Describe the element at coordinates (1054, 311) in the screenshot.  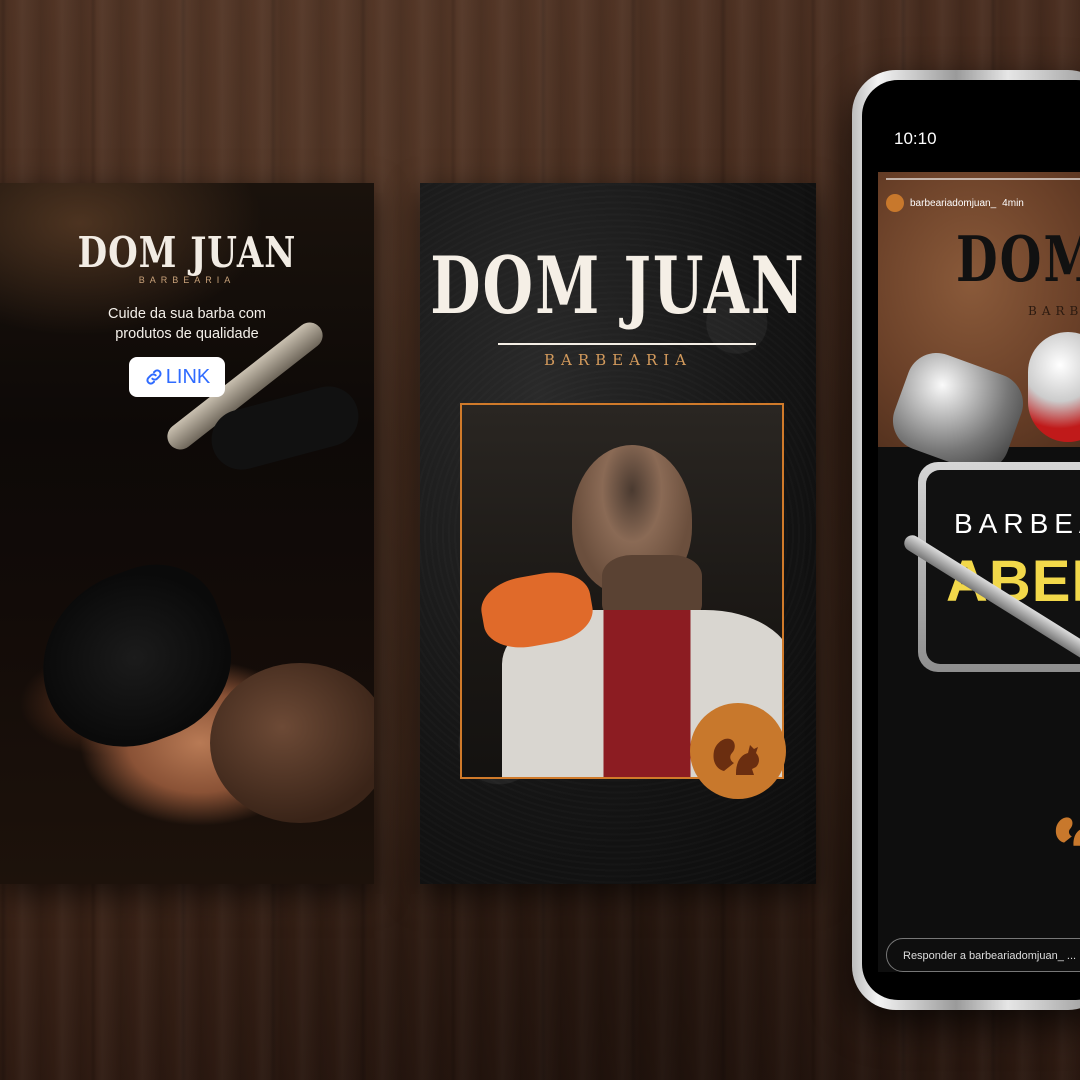
I see `story-brand-subtitle: BARBEARIA` at that location.